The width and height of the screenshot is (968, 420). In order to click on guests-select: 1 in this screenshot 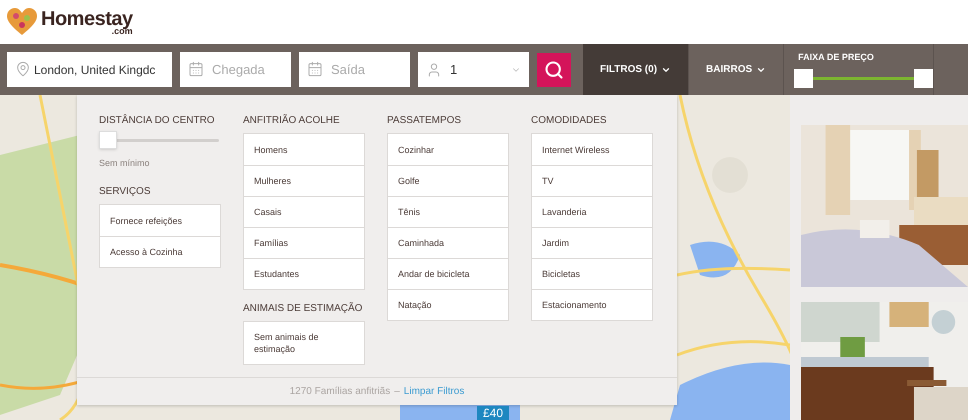, I will do `click(473, 69)`.